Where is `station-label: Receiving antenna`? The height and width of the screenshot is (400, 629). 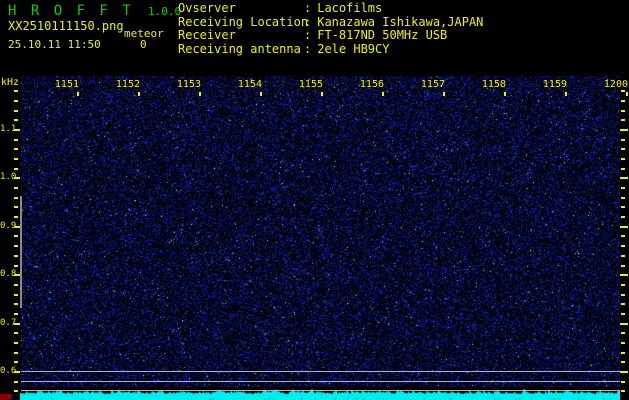 station-label: Receiving antenna is located at coordinates (239, 48).